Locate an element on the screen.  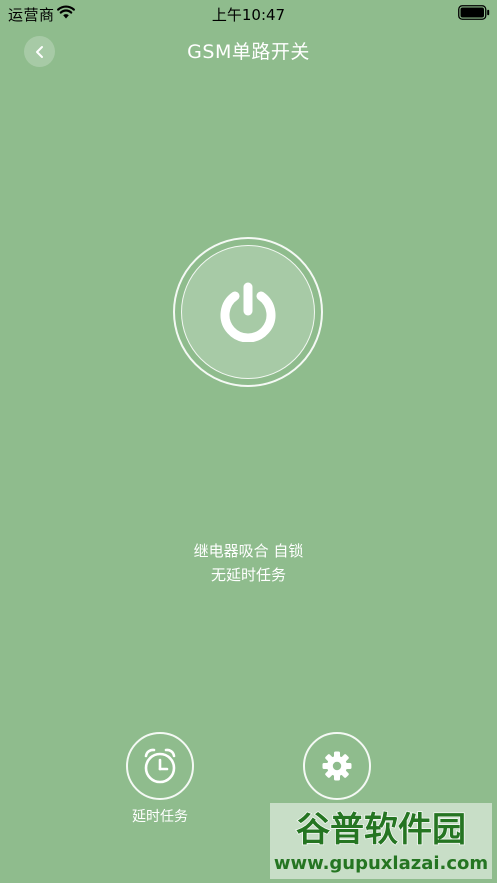
watermark-url: www.gupuxlazai.com is located at coordinates (381, 863).